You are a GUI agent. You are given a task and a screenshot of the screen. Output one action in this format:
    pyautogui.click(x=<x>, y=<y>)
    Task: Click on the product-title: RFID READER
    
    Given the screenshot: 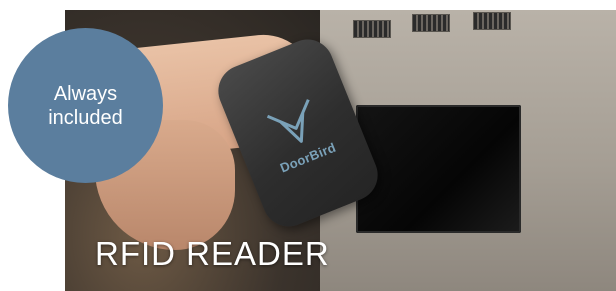 What is the action you would take?
    pyautogui.click(x=212, y=253)
    